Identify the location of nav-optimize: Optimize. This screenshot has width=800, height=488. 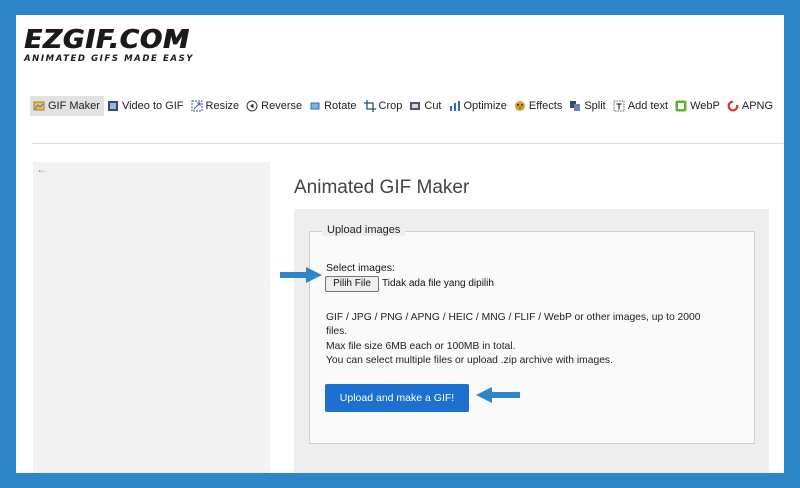
(478, 106).